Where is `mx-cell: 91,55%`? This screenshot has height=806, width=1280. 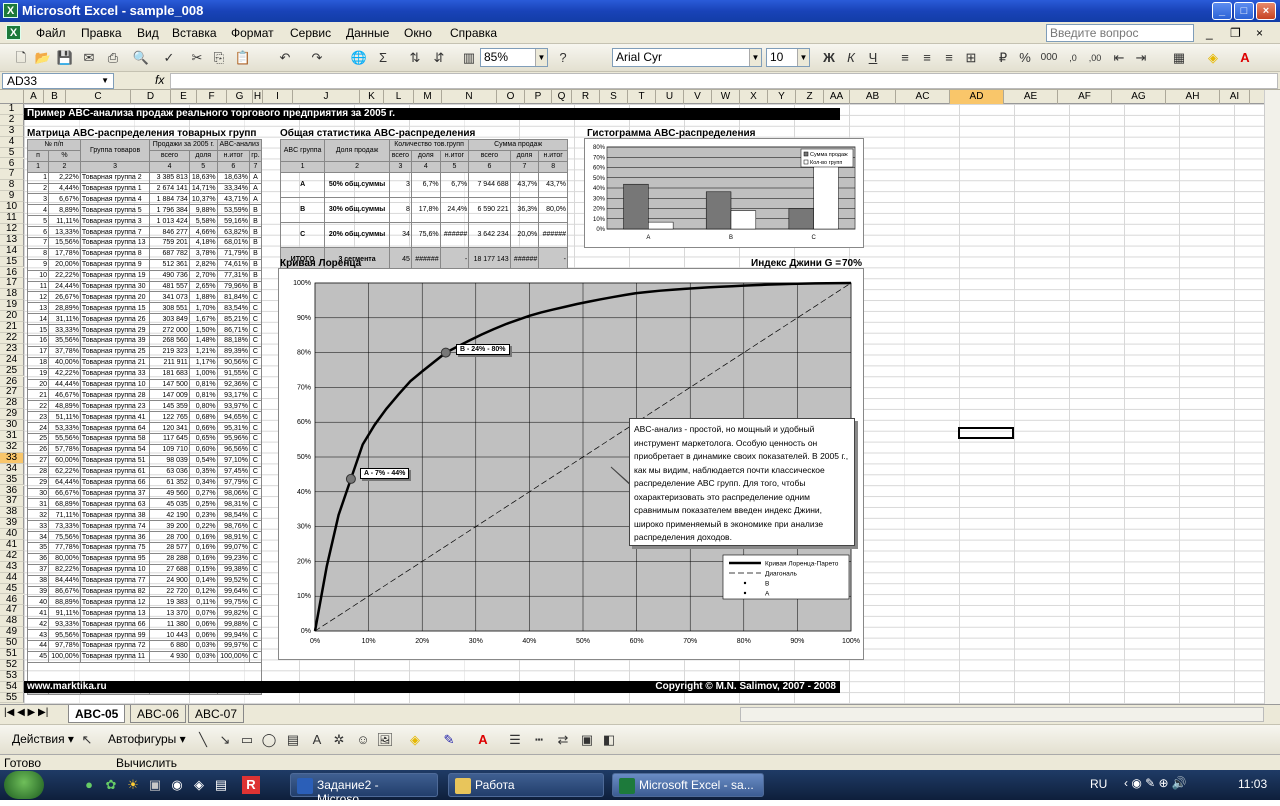 mx-cell: 91,55% is located at coordinates (233, 373).